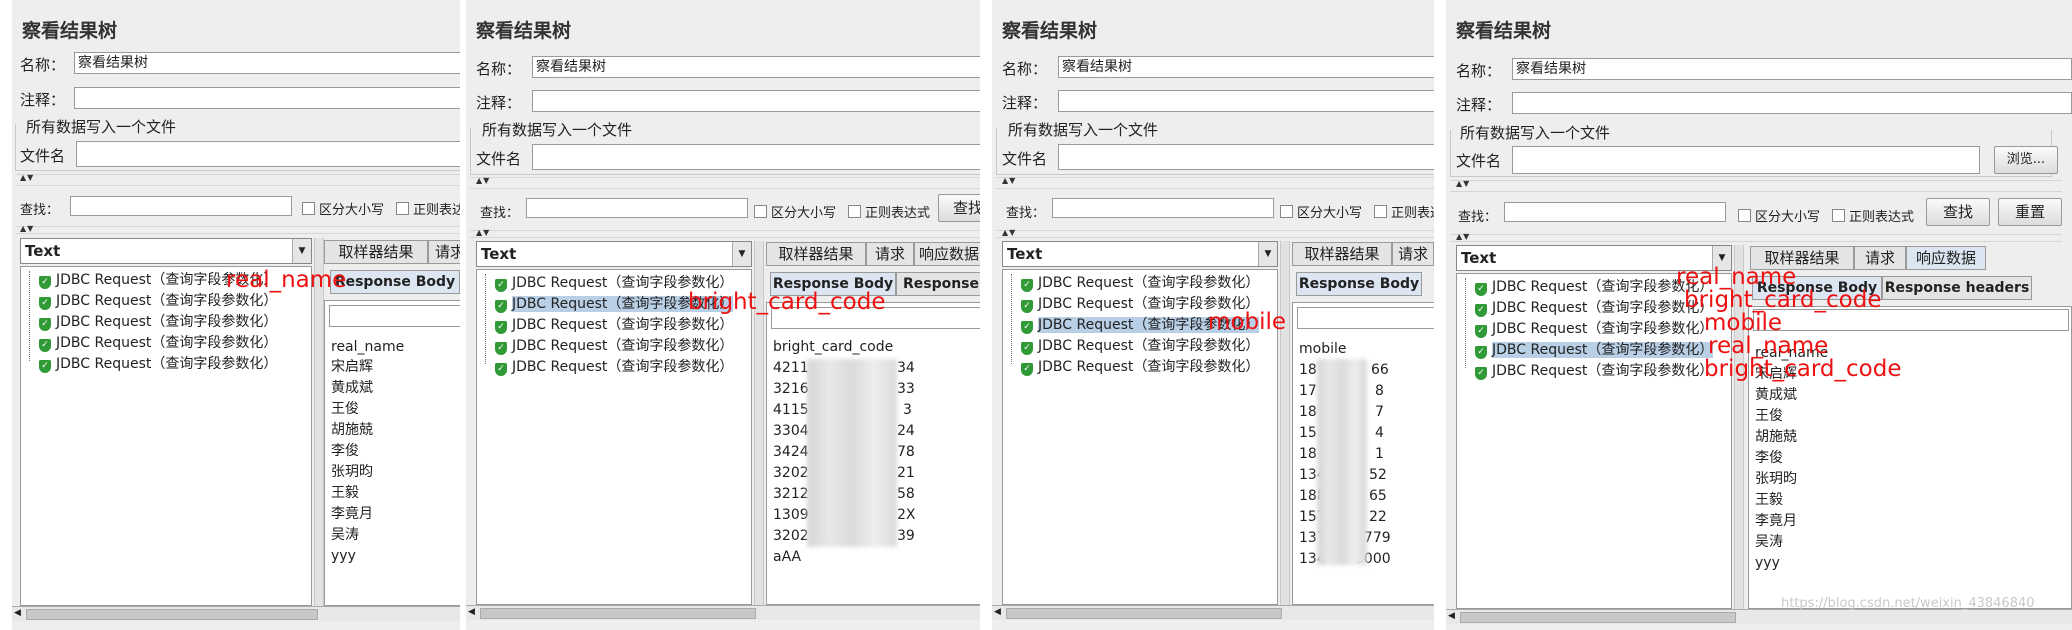 The width and height of the screenshot is (2072, 630). What do you see at coordinates (1957, 288) in the screenshot?
I see `tab-response-headers: Response headers` at bounding box center [1957, 288].